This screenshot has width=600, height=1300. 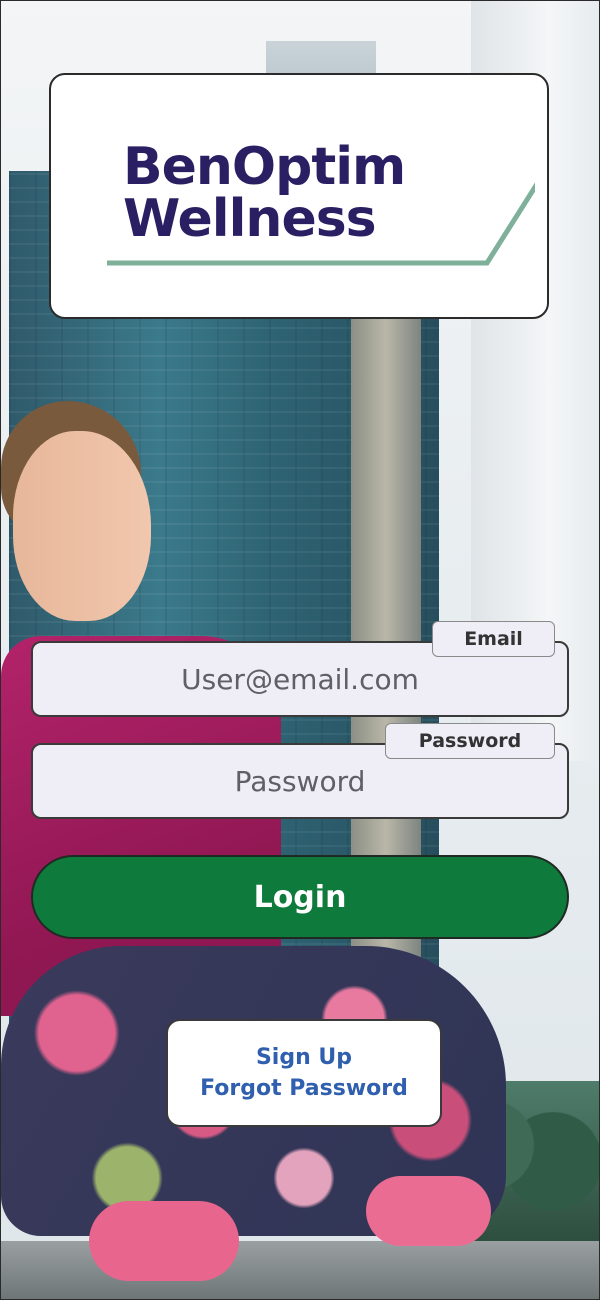 What do you see at coordinates (493, 639) in the screenshot?
I see `email-field-label: Email` at bounding box center [493, 639].